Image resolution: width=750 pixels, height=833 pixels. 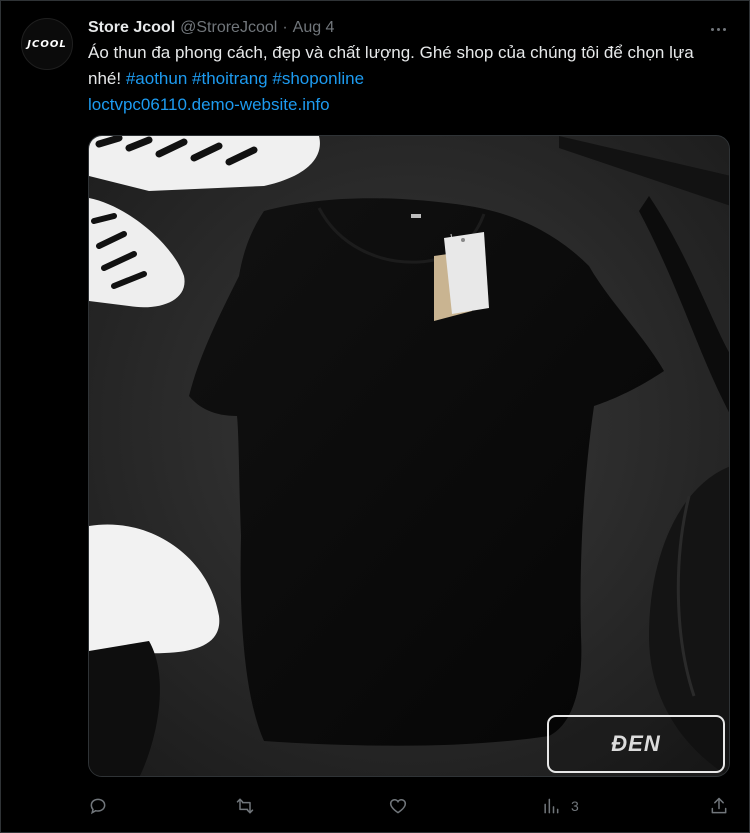 I want to click on variant-label-badge: ĐEN, so click(x=636, y=744).